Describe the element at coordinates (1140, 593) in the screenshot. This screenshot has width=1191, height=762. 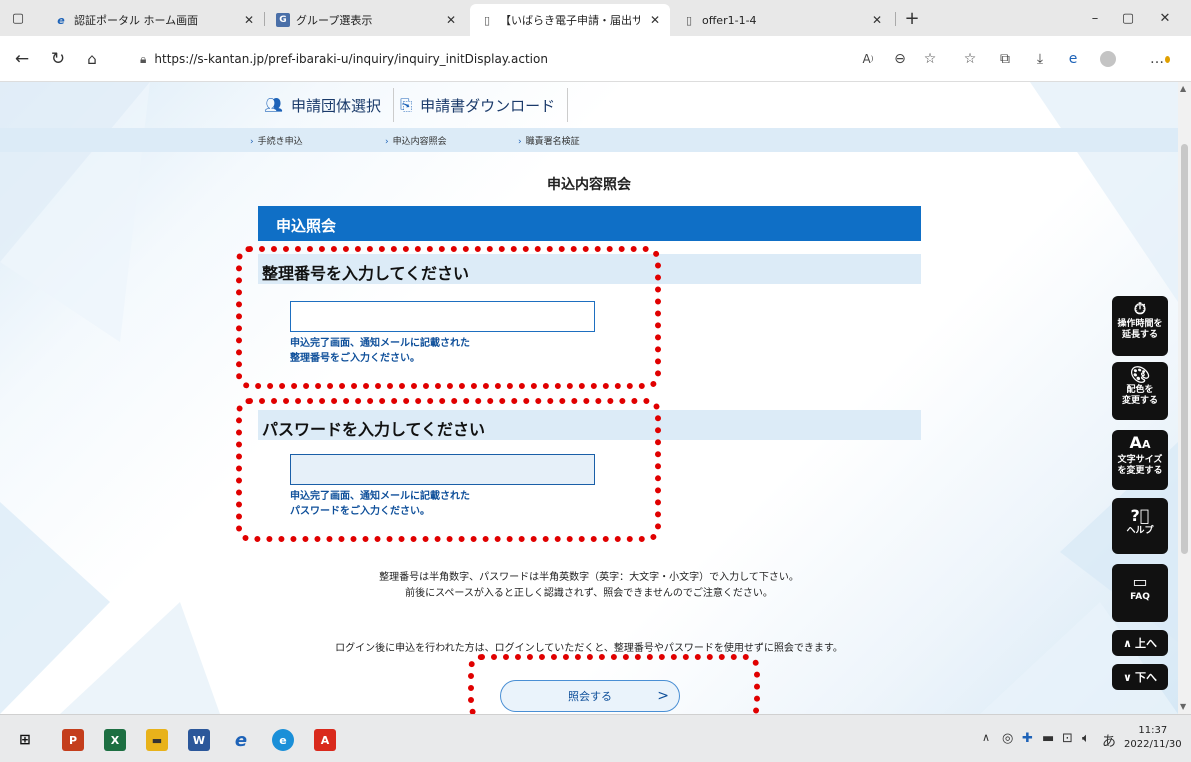
I see `faq-button: ▭ FAQ` at that location.